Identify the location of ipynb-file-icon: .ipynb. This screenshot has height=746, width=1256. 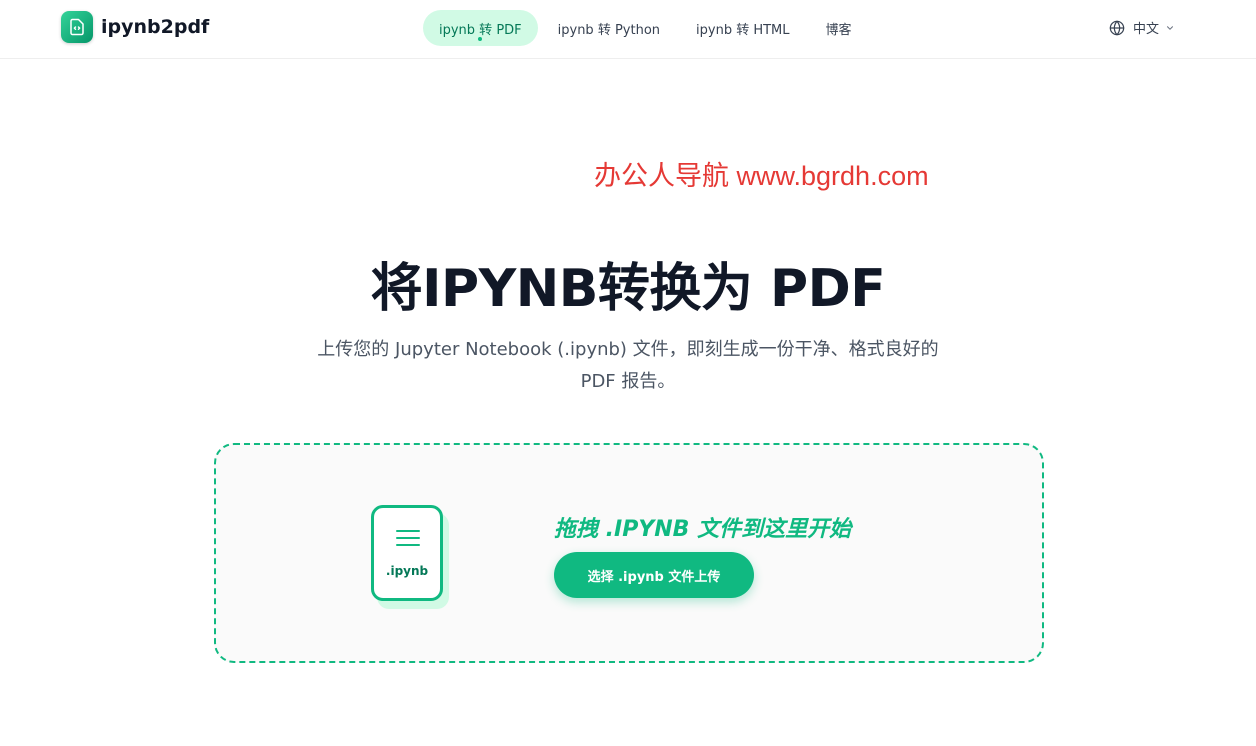
(410, 557).